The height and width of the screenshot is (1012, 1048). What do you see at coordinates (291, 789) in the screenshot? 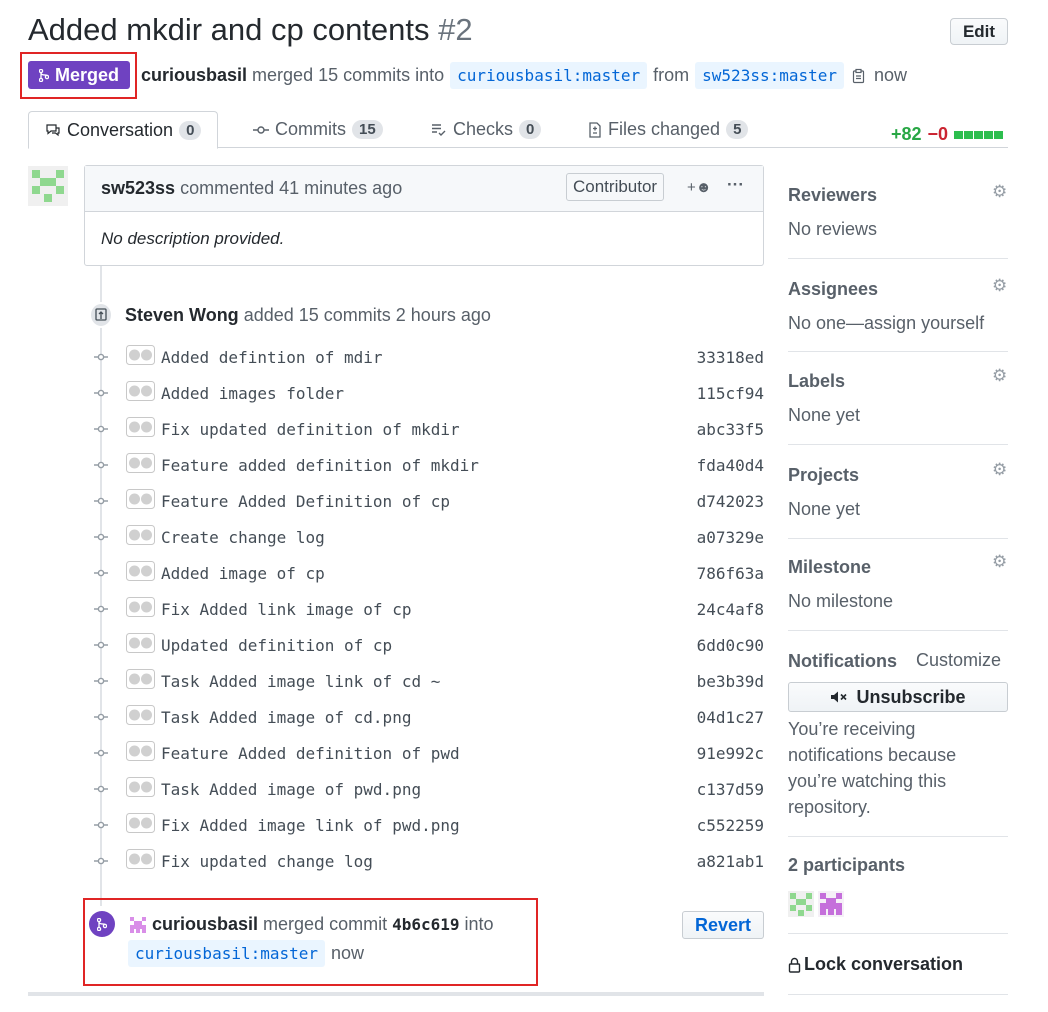
I see `commit-message: Task Added image of pwd.png` at bounding box center [291, 789].